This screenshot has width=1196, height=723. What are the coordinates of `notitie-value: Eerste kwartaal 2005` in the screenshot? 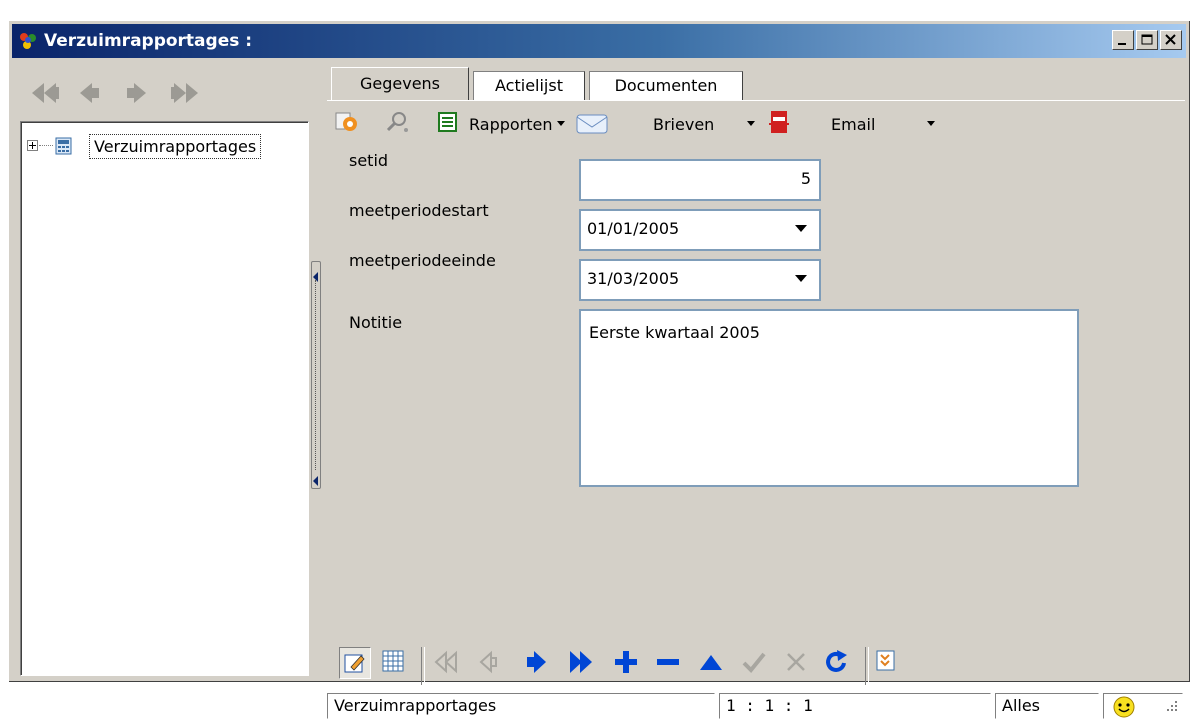 It's located at (674, 332).